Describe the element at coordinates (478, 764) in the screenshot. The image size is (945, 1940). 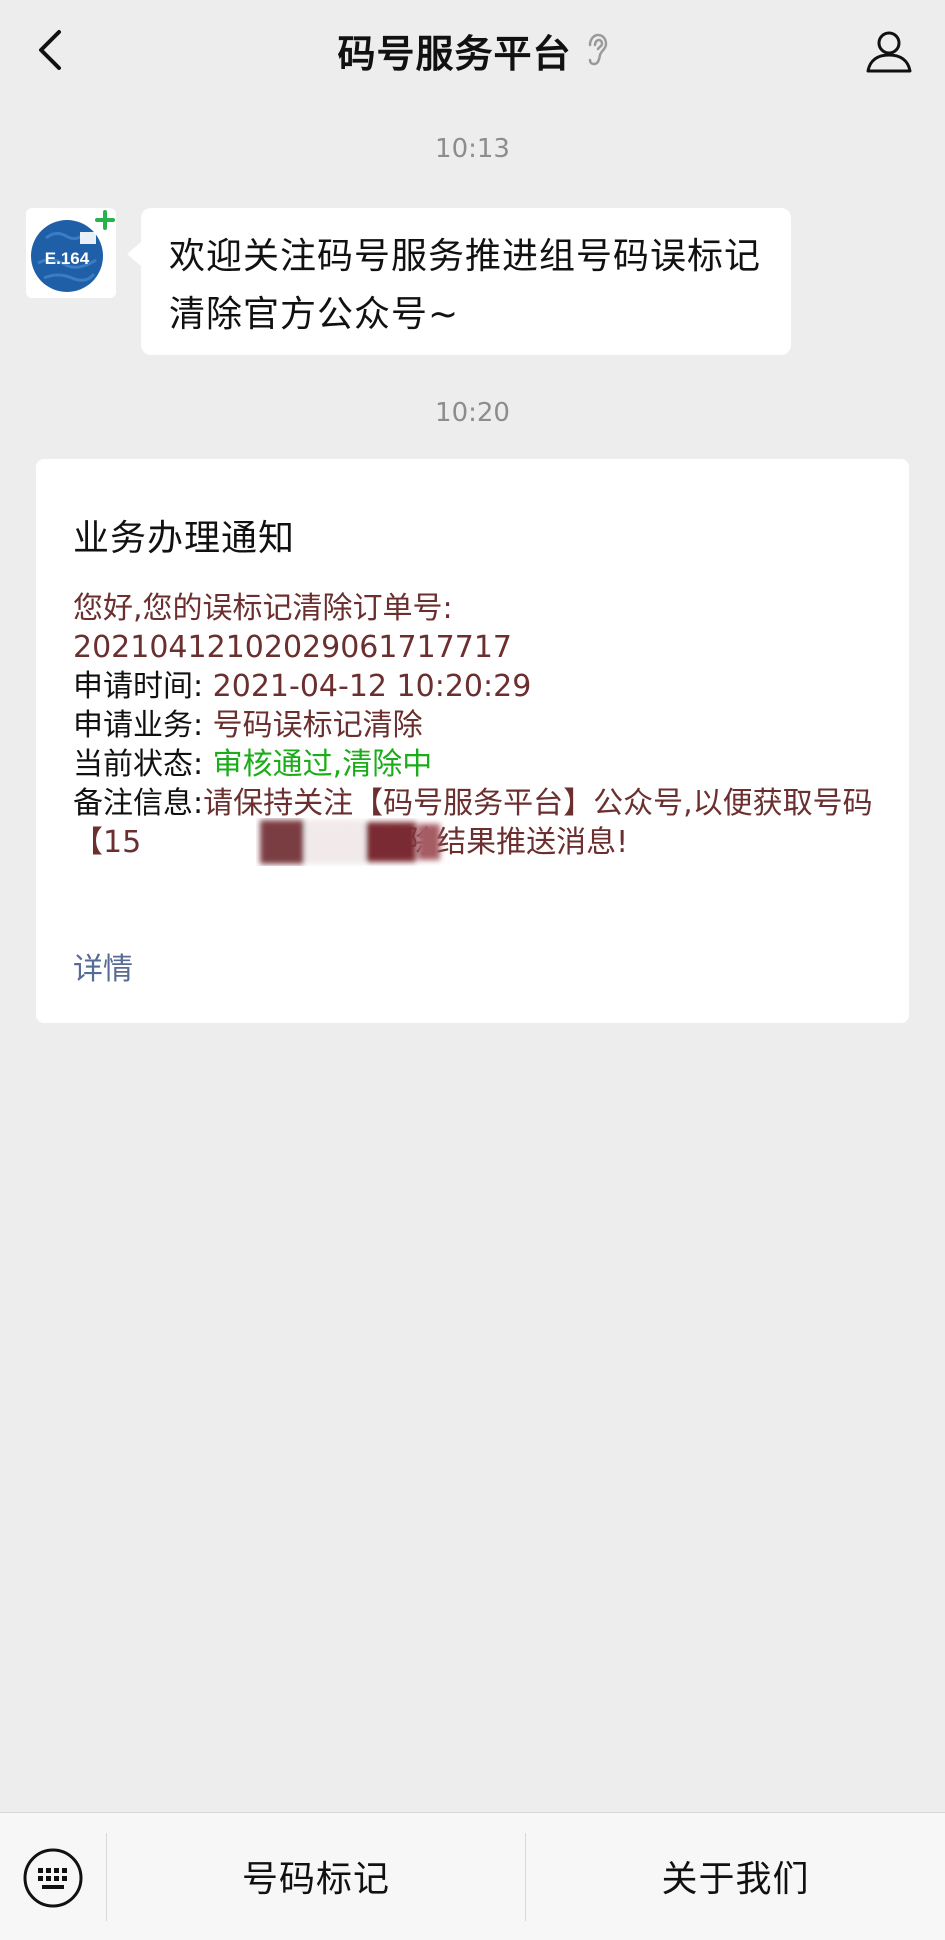
I see `status-row: 当前状态: 审核通过,清除中` at that location.